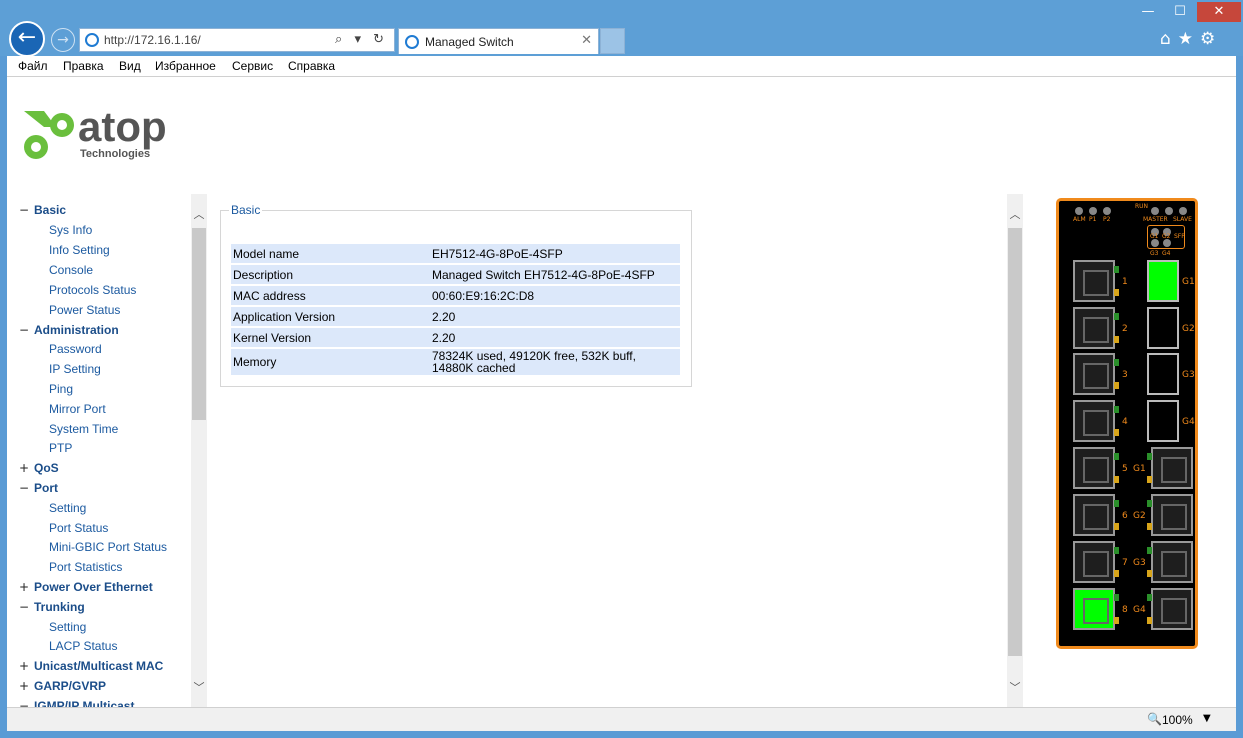  What do you see at coordinates (1154, 236) in the screenshot?
I see `led-label: G1` at bounding box center [1154, 236].